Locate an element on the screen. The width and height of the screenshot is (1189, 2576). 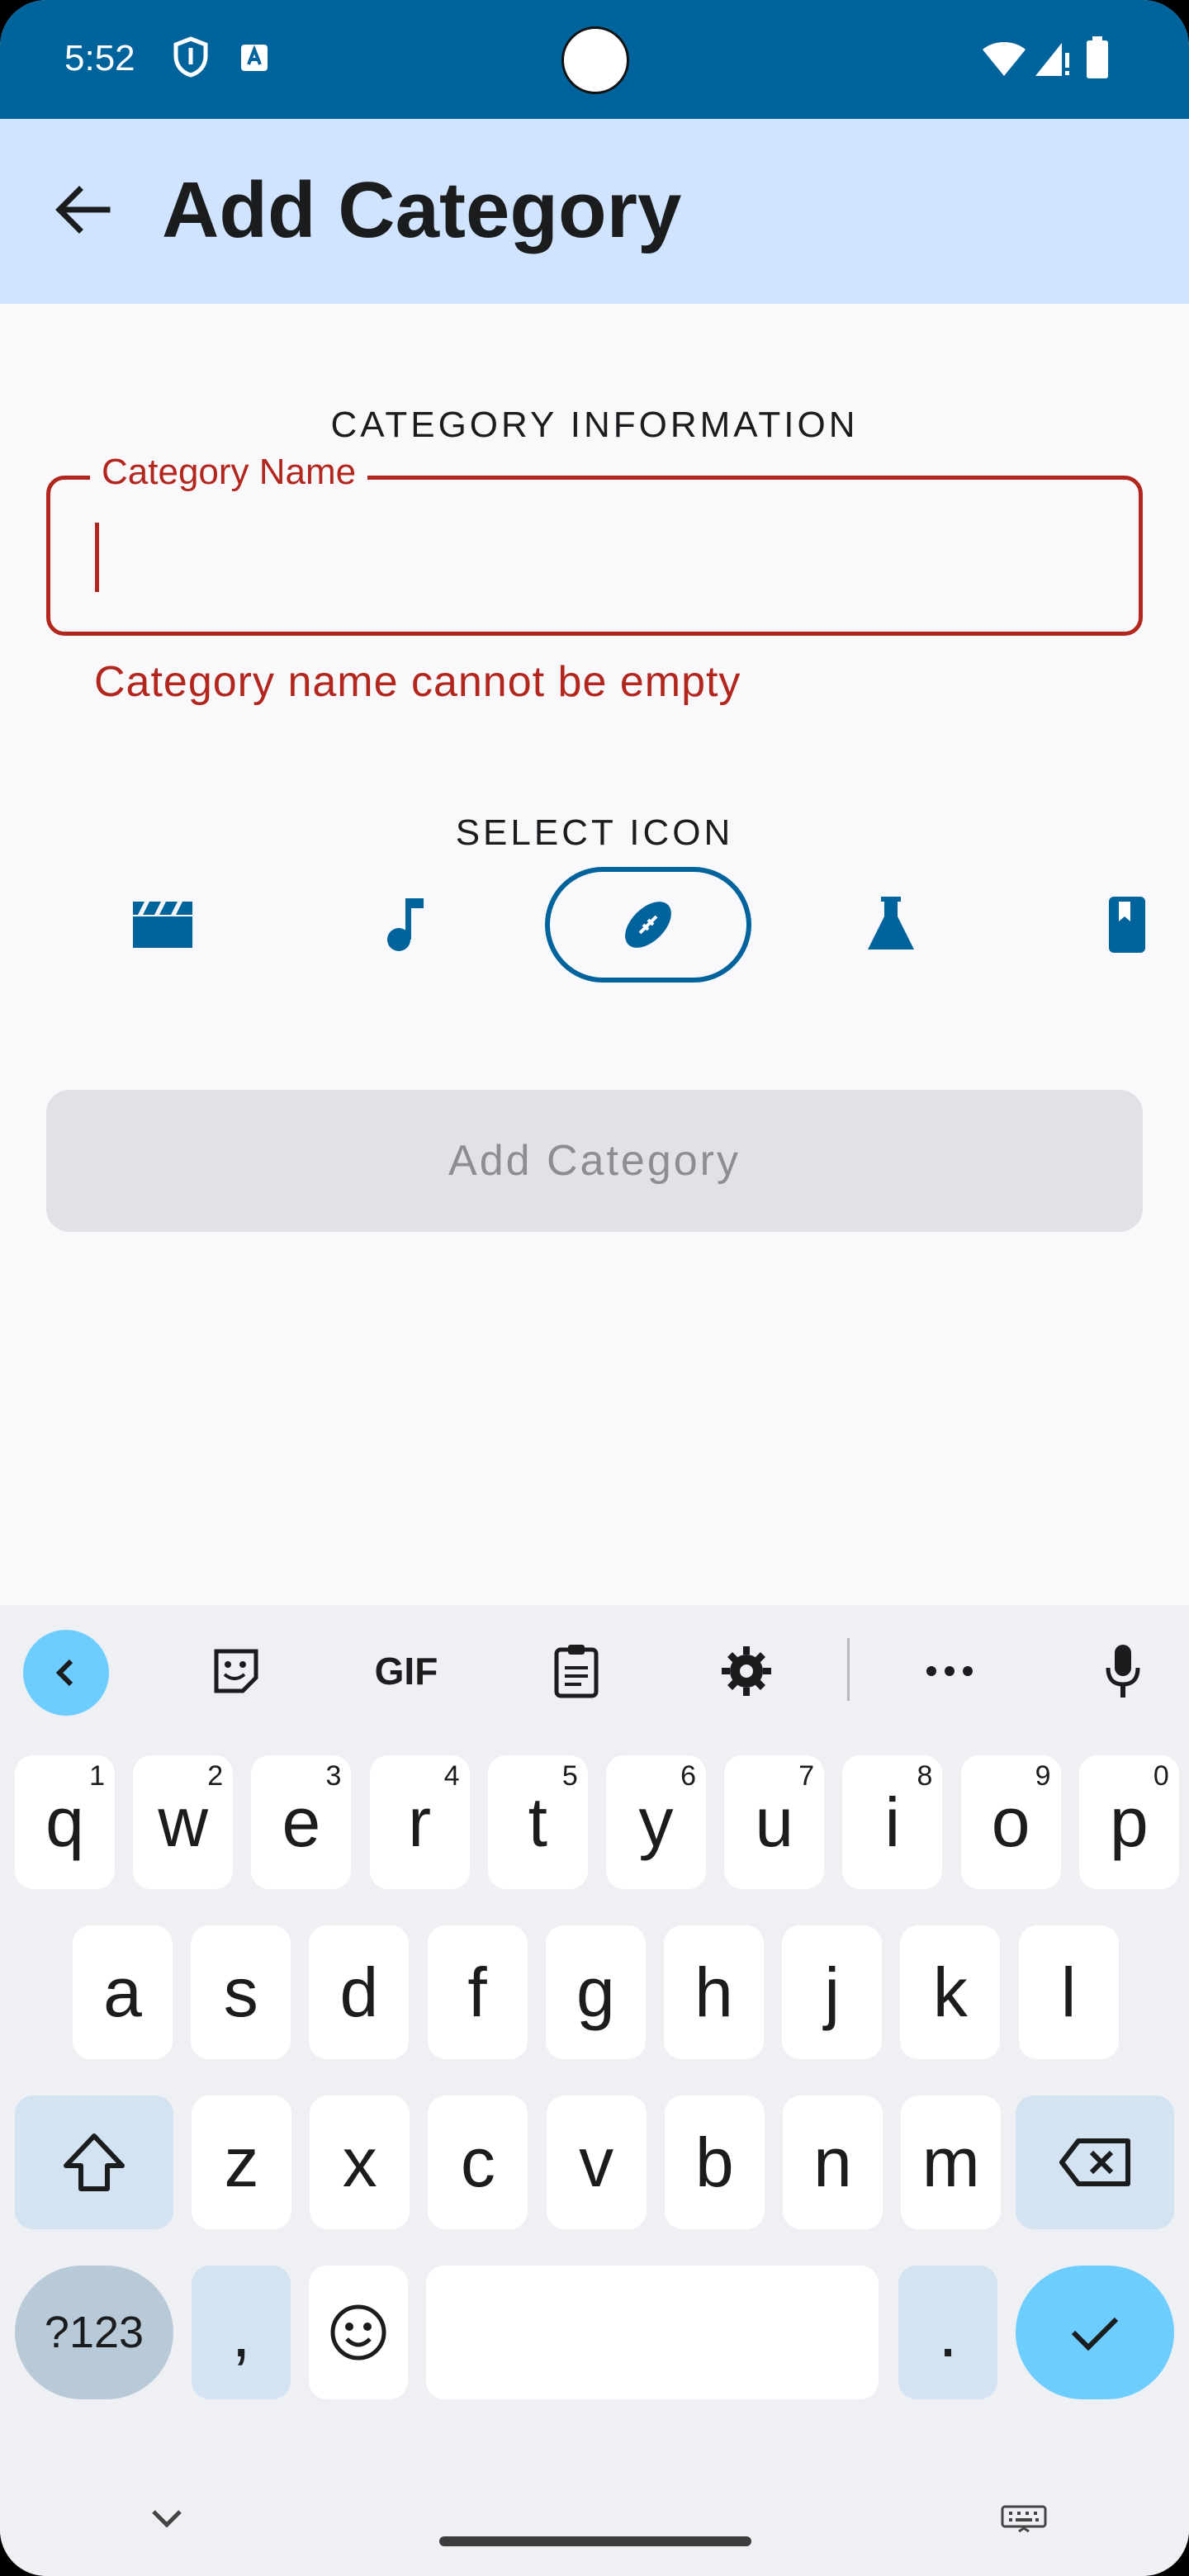
backspace-icon is located at coordinates (1094, 2162).